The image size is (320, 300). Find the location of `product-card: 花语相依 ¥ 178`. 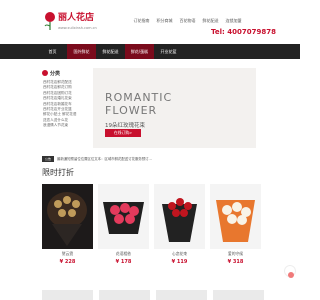

product-card: 花语相依 ¥ 178 is located at coordinates (123, 229).